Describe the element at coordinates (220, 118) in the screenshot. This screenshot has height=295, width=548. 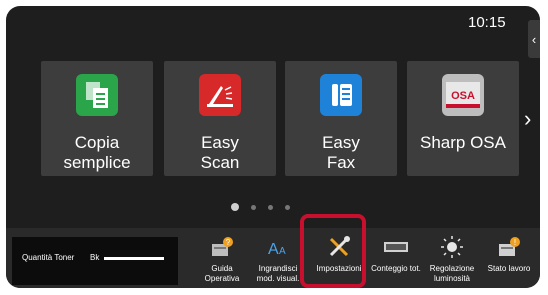
I see `app-easy-scan: Easy Scan` at that location.